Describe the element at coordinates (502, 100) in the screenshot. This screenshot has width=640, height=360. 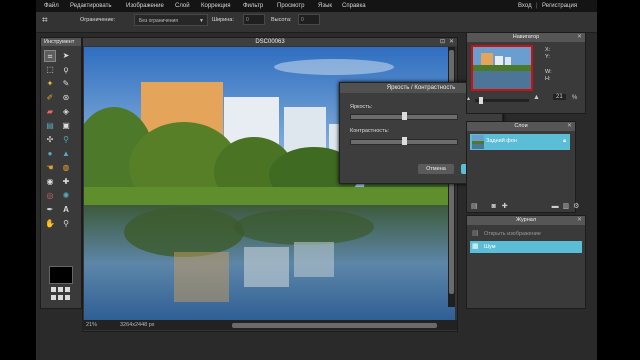
I see `navigator-zoom-slider` at that location.